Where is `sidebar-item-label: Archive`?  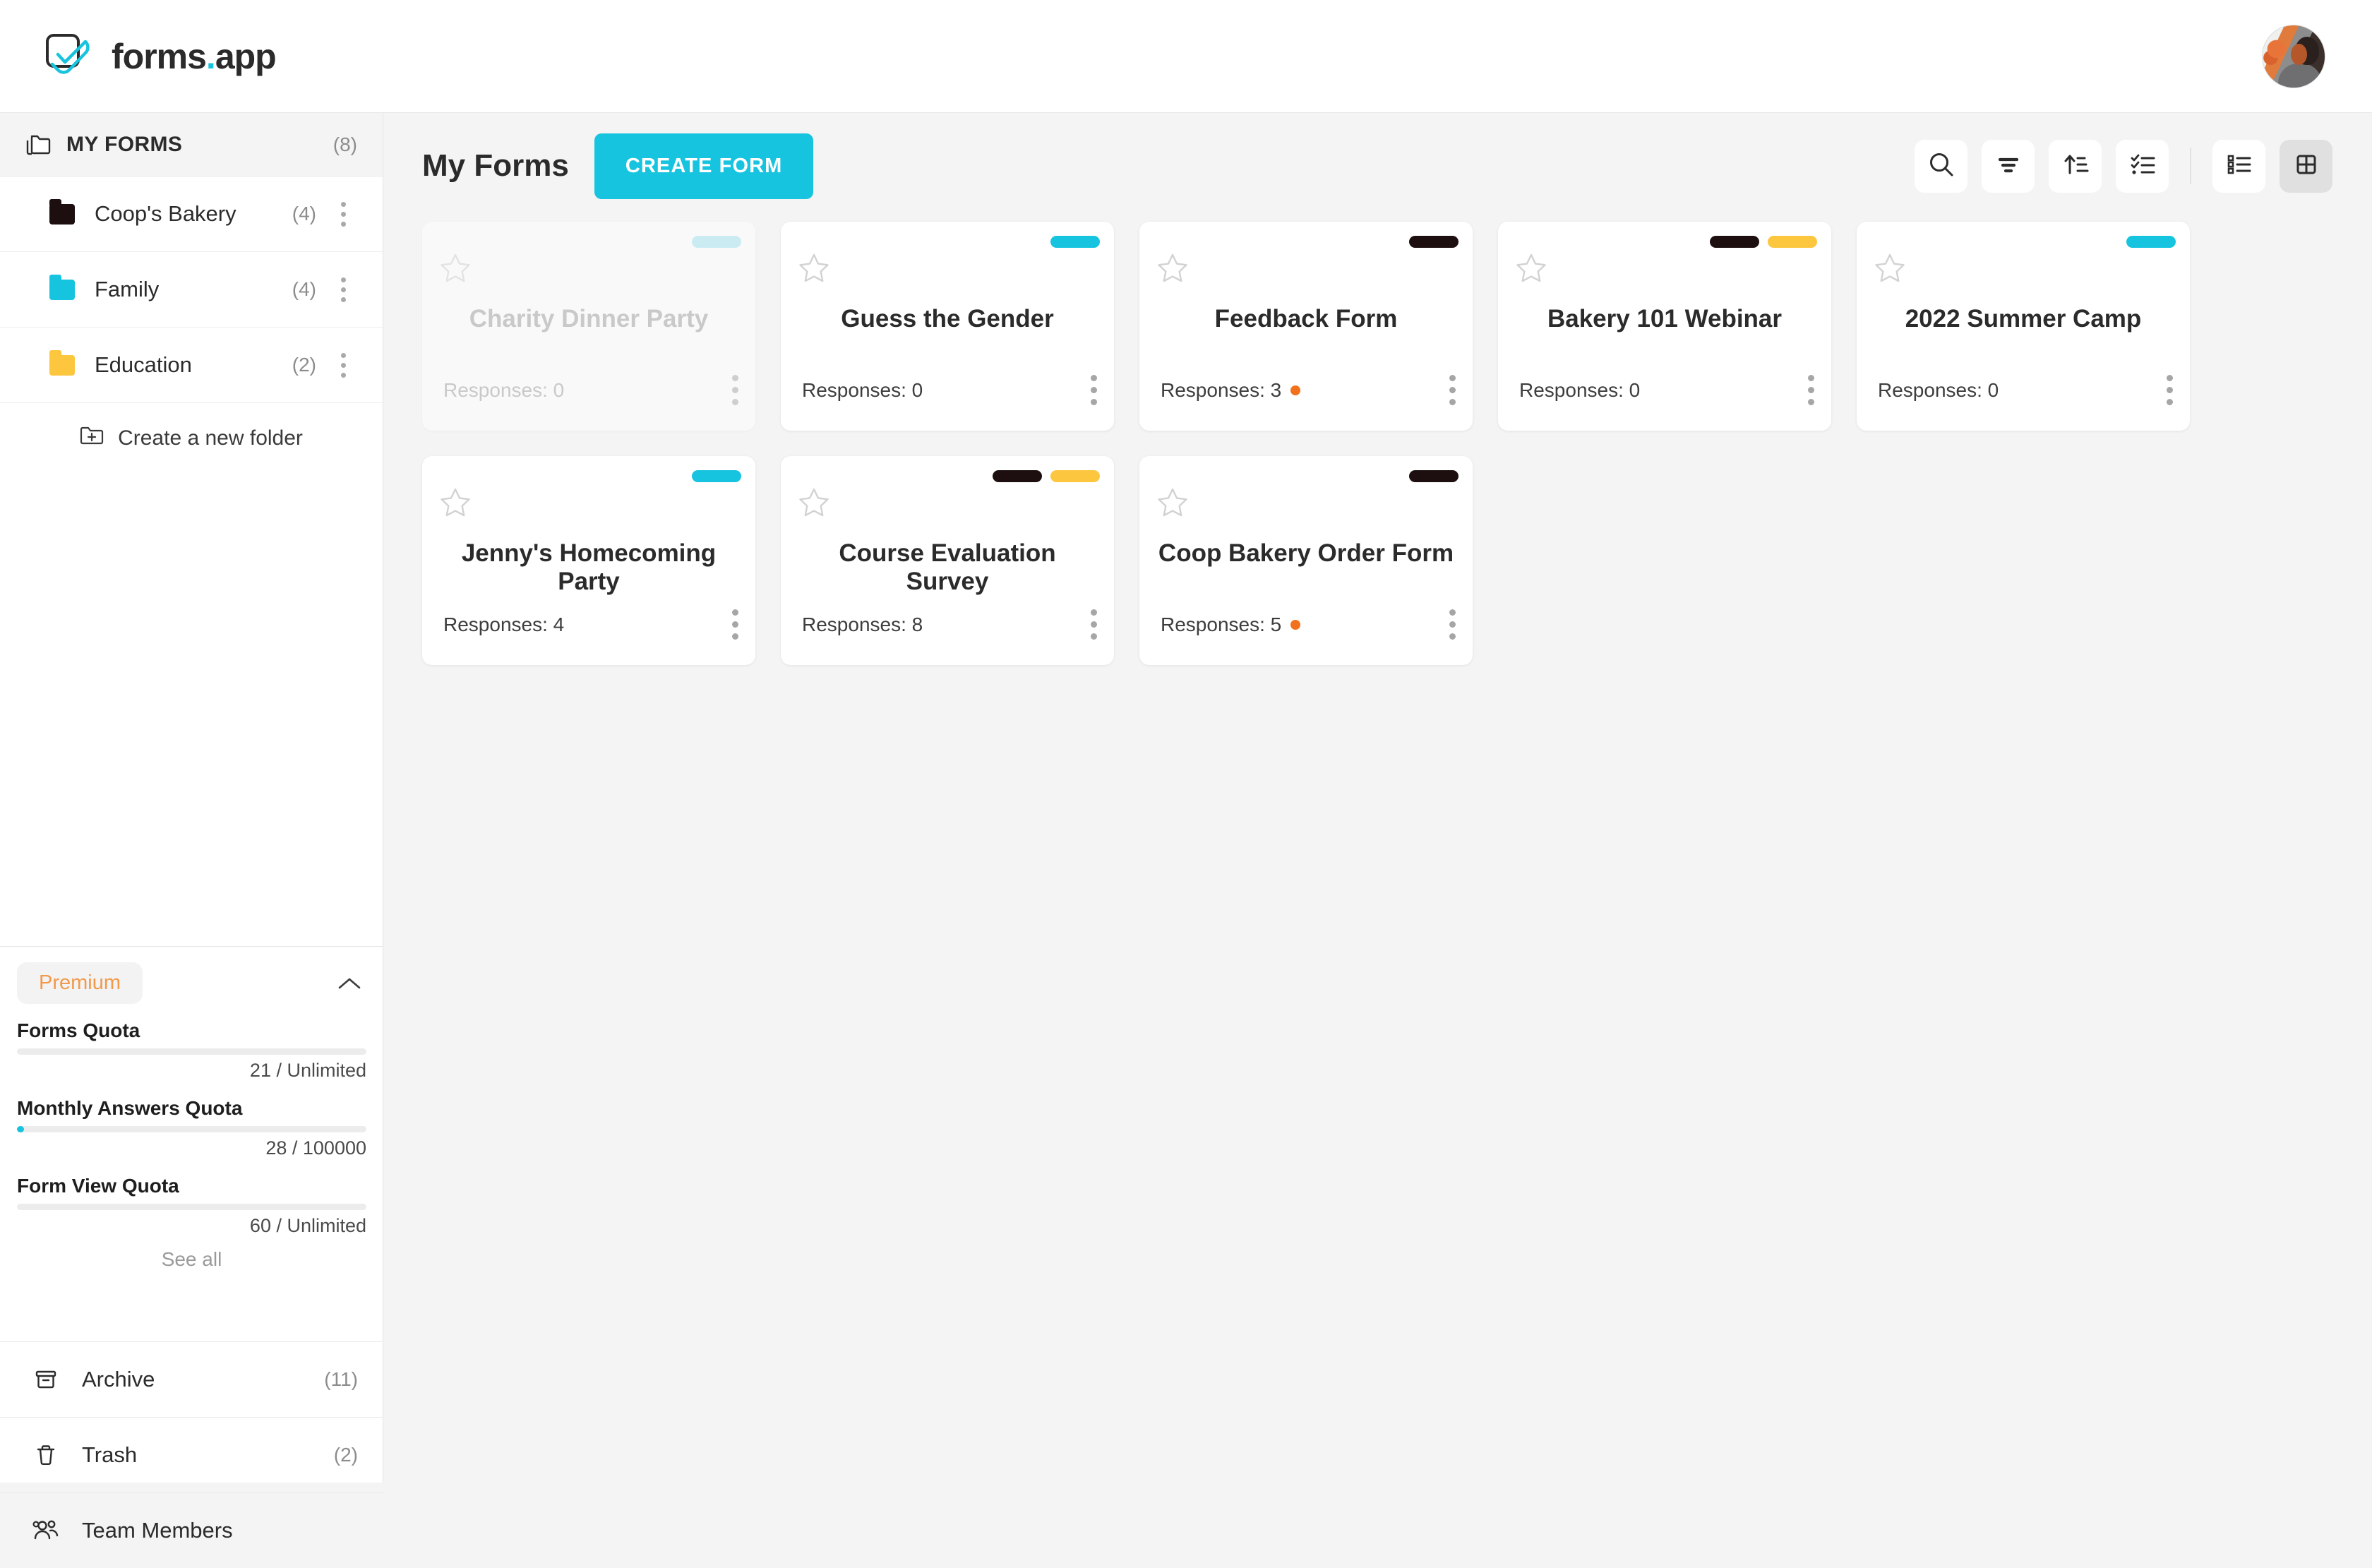 sidebar-item-label: Archive is located at coordinates (118, 1379).